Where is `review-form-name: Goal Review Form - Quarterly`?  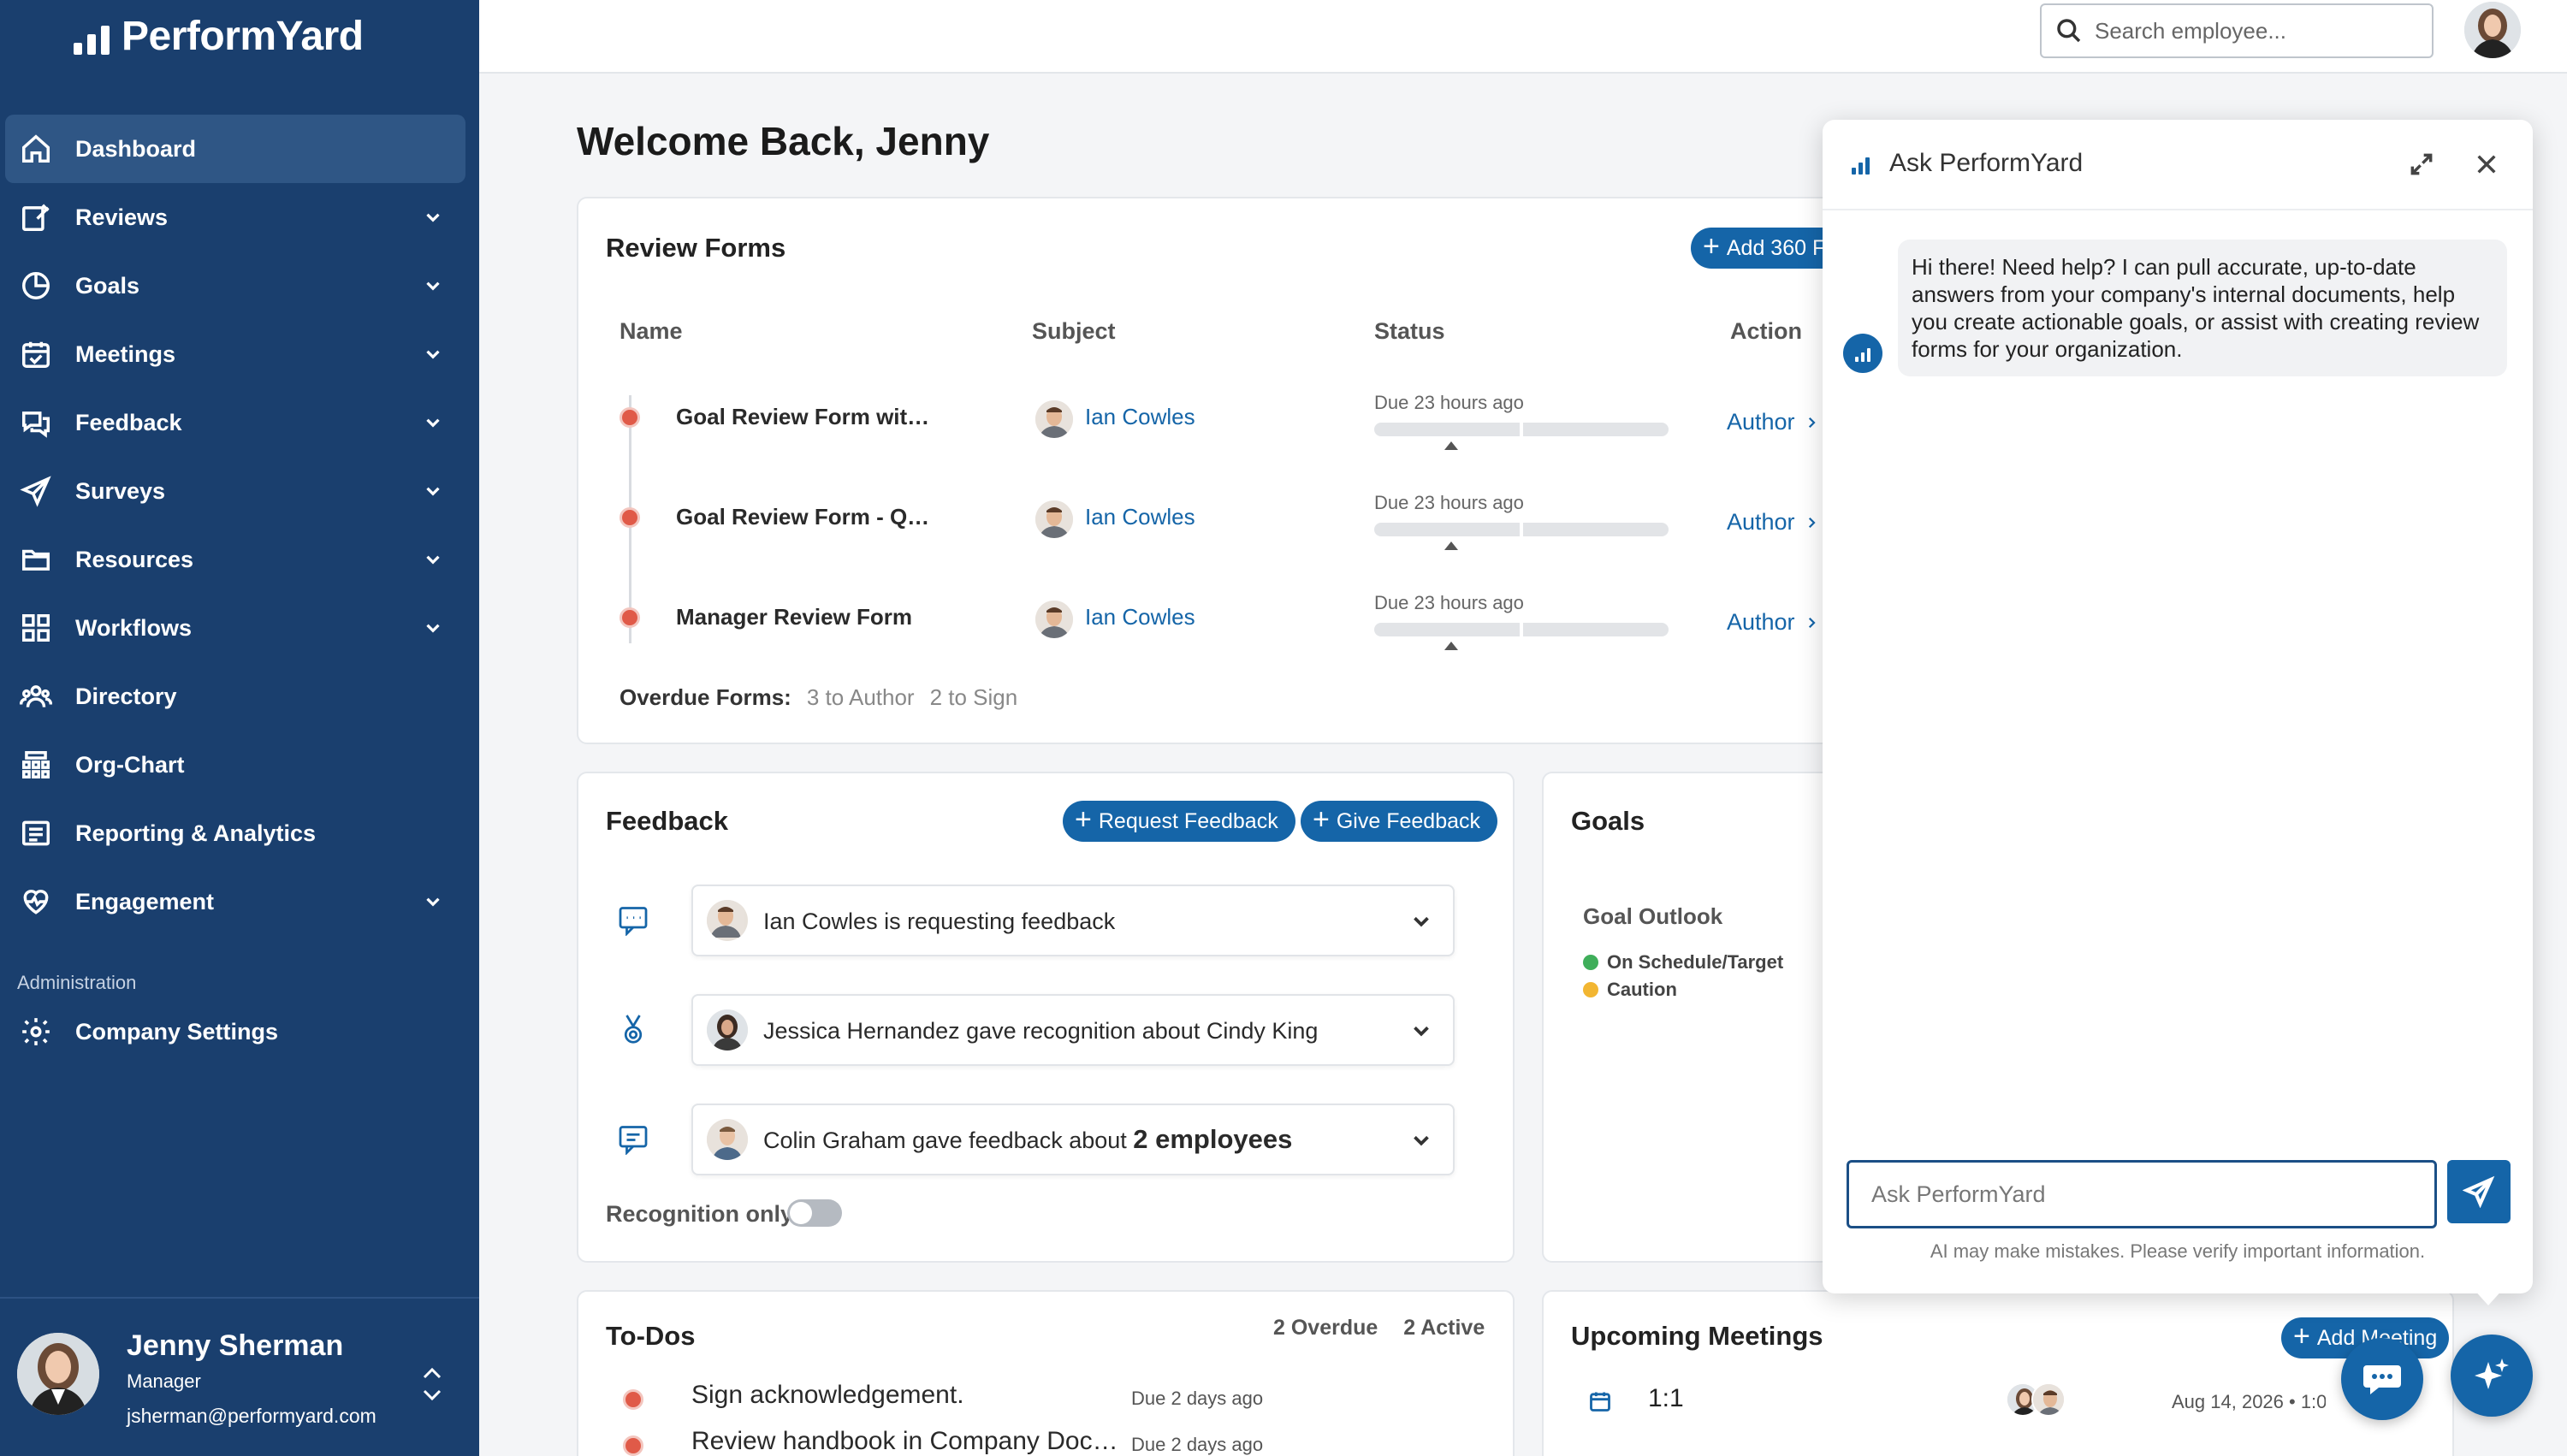
review-form-name: Goal Review Form - Quarterly is located at coordinates (805, 517).